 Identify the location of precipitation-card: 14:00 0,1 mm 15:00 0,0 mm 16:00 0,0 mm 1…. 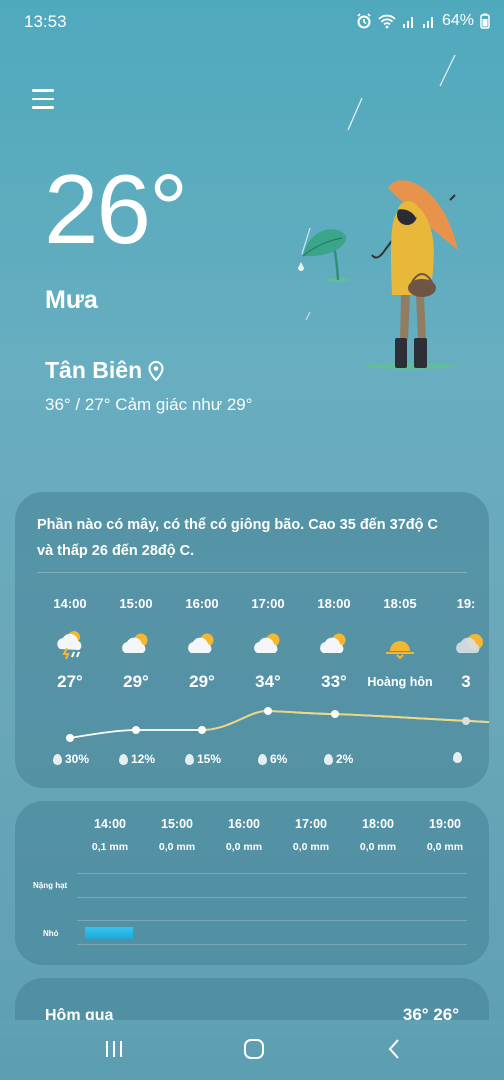
(252, 883).